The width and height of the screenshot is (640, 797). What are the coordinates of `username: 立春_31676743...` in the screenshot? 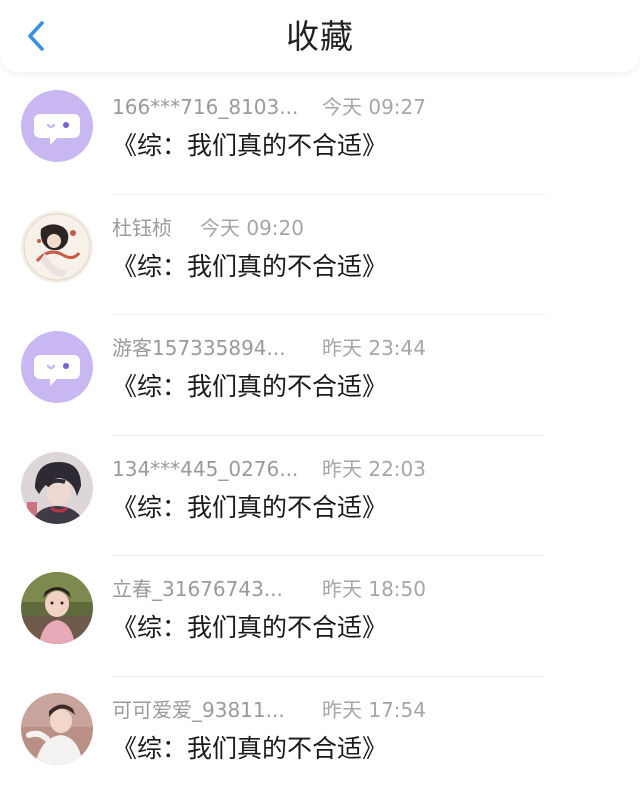 It's located at (197, 589).